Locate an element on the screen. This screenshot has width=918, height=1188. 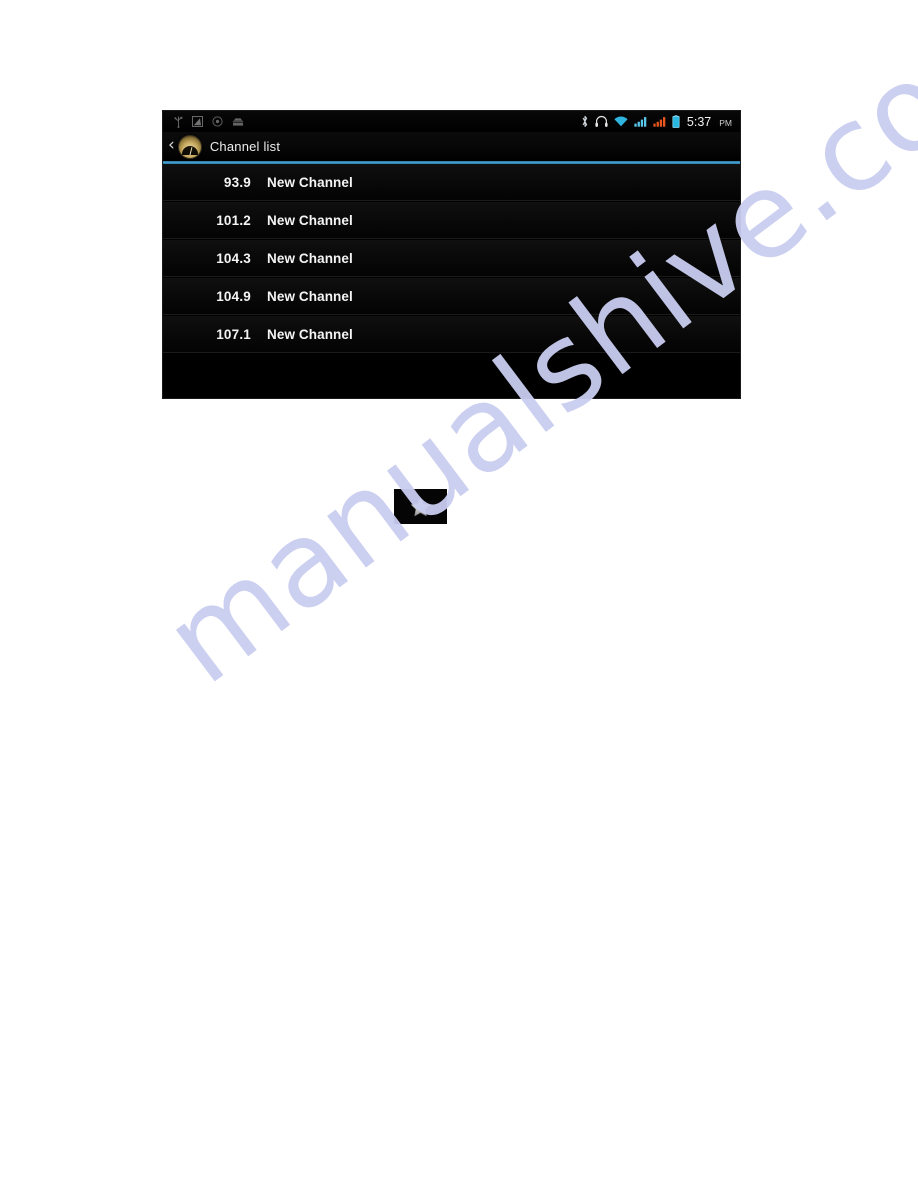
table-row: 104.9 New Channel is located at coordinates (451, 297).